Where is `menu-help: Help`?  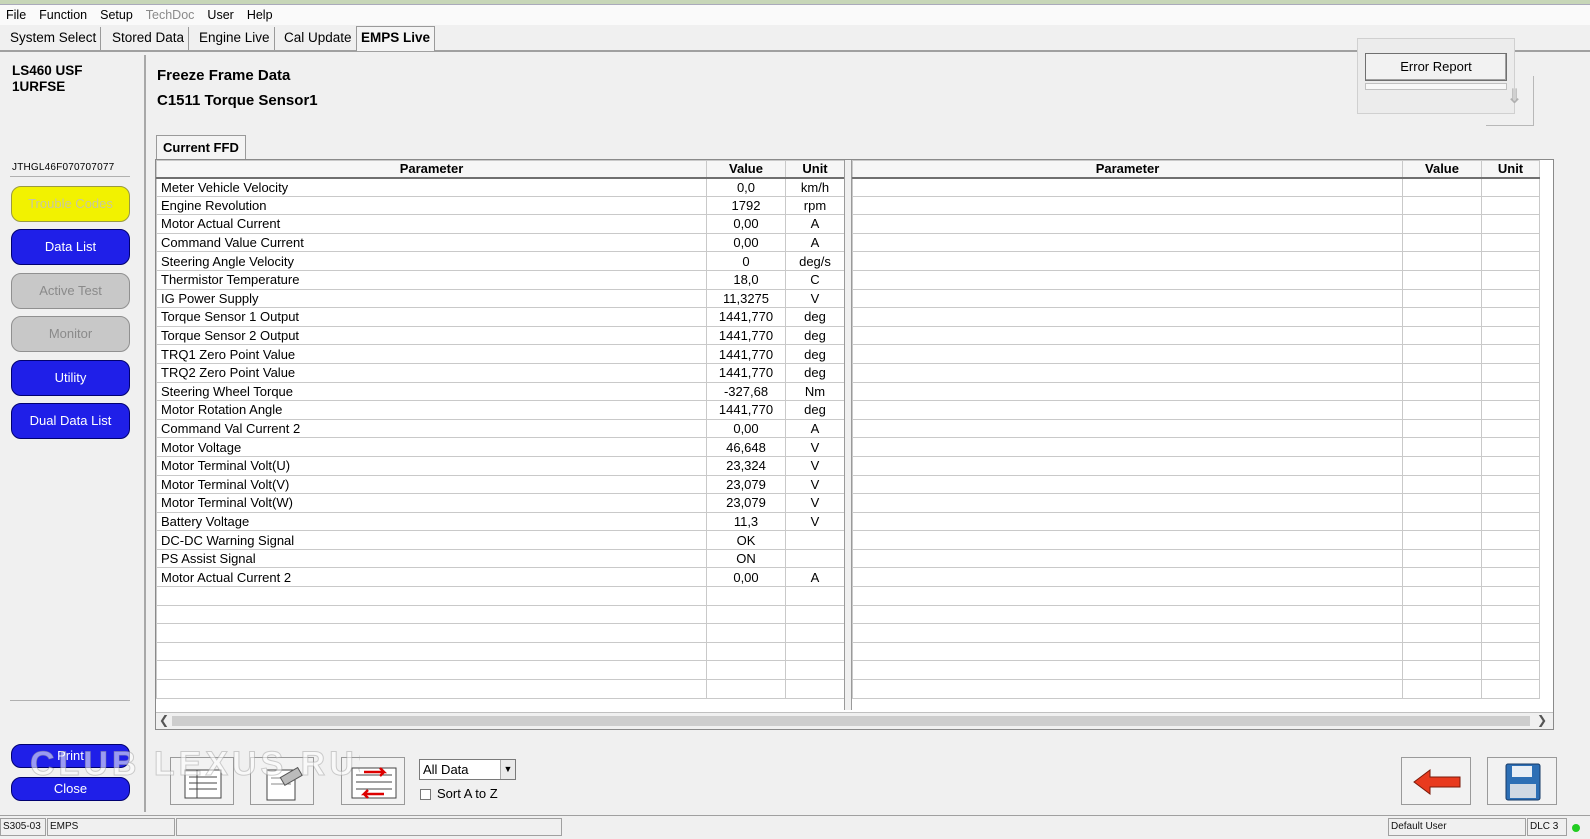
menu-help: Help is located at coordinates (260, 15).